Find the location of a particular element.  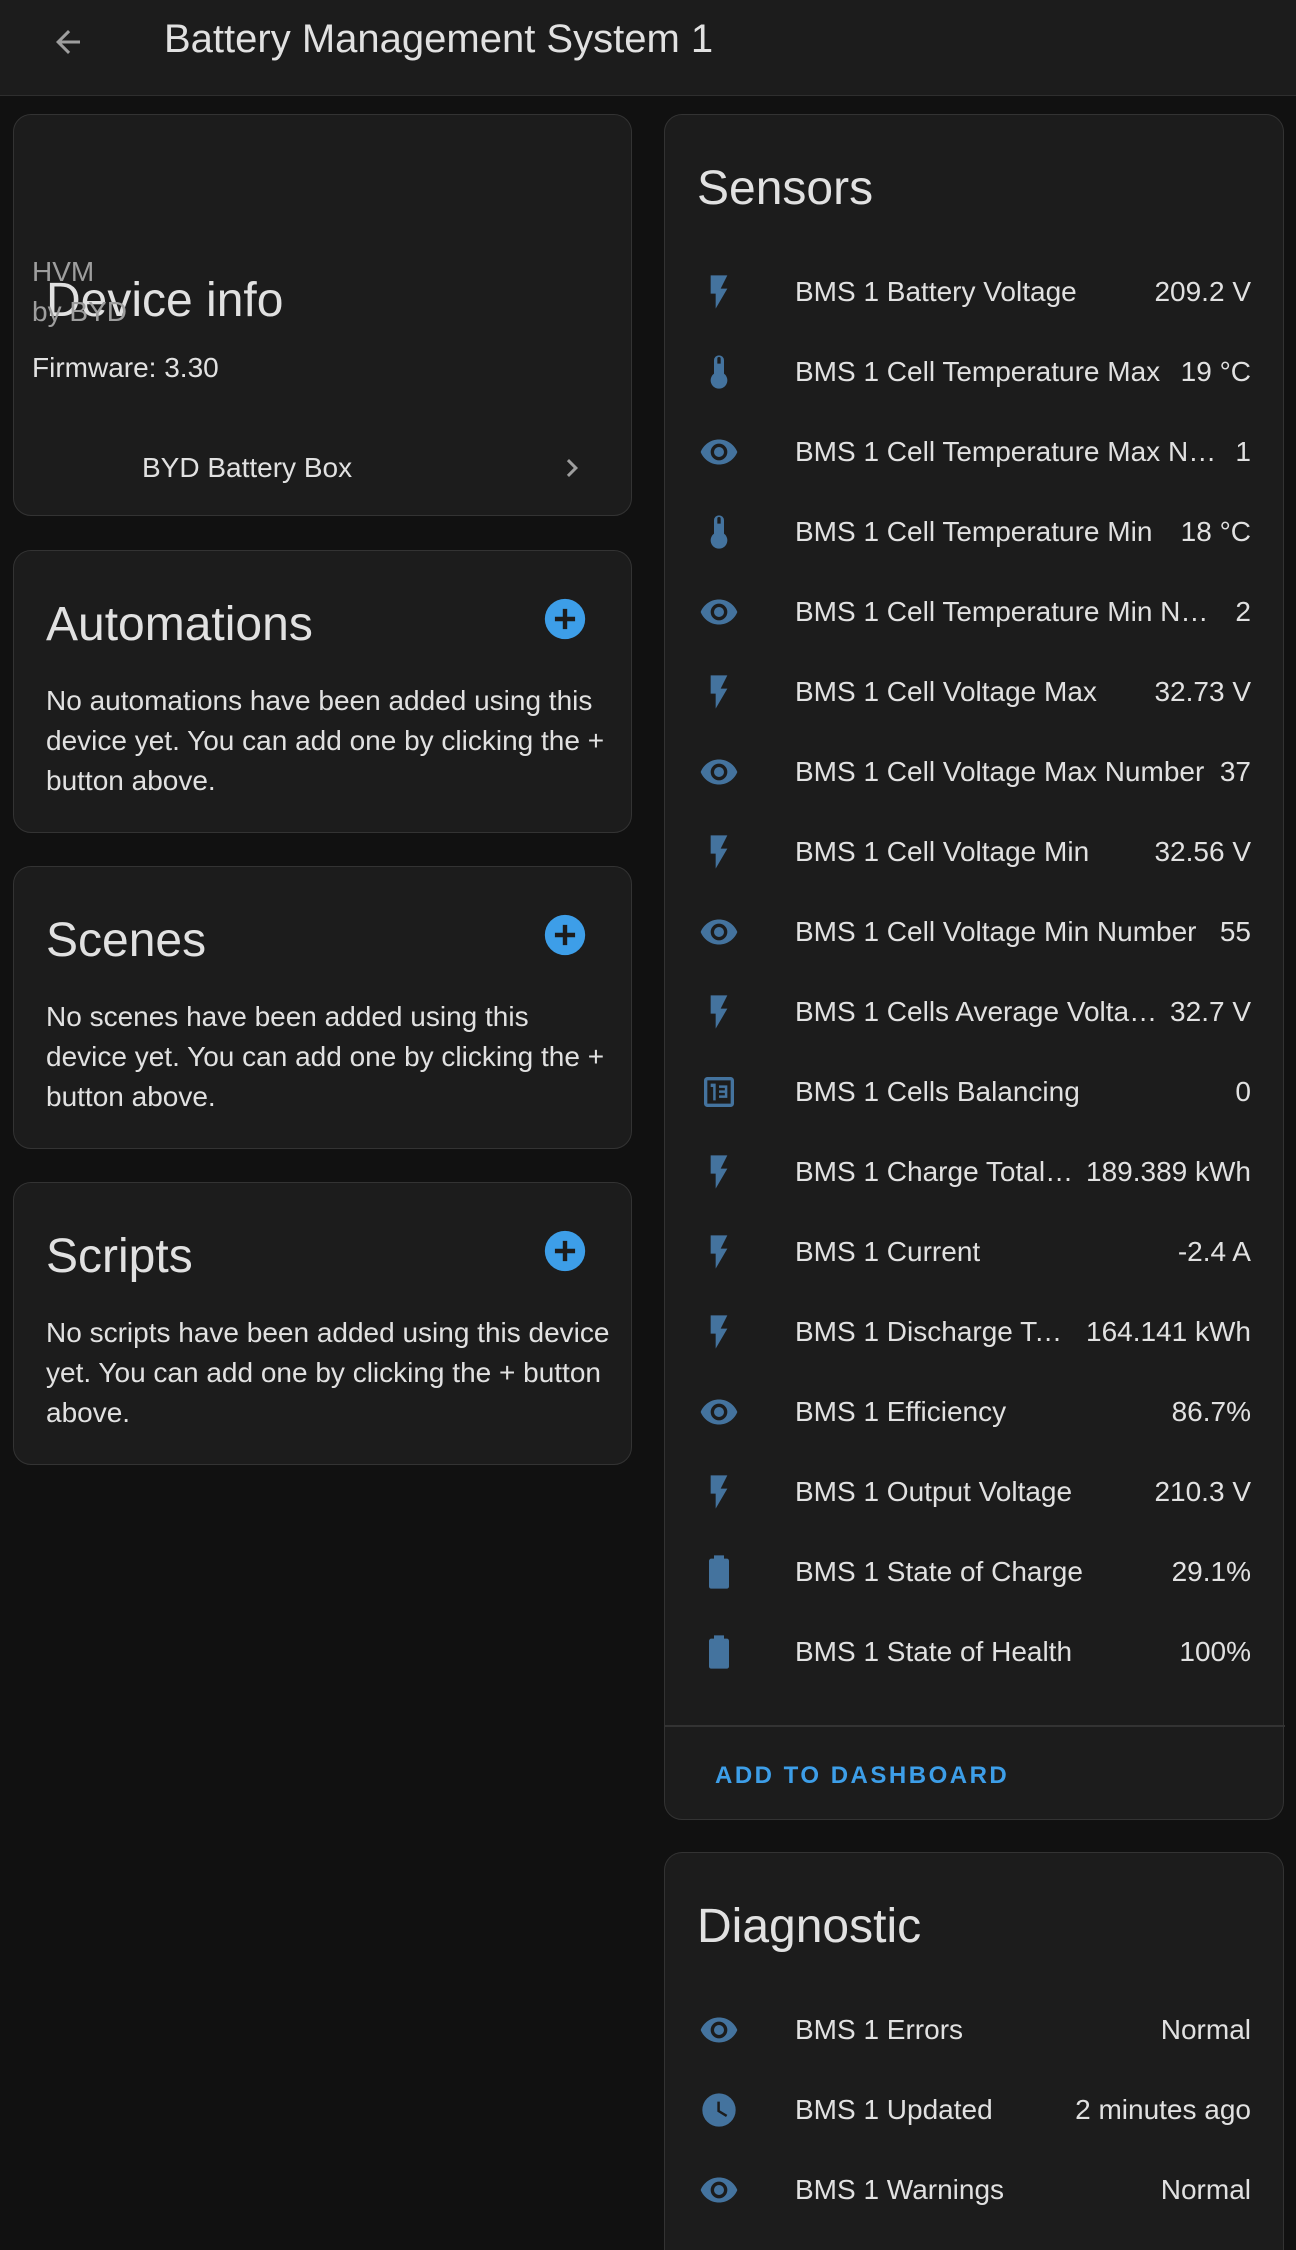

entity-row: BMS 1 State of Charge 29.1% is located at coordinates (975, 1572).